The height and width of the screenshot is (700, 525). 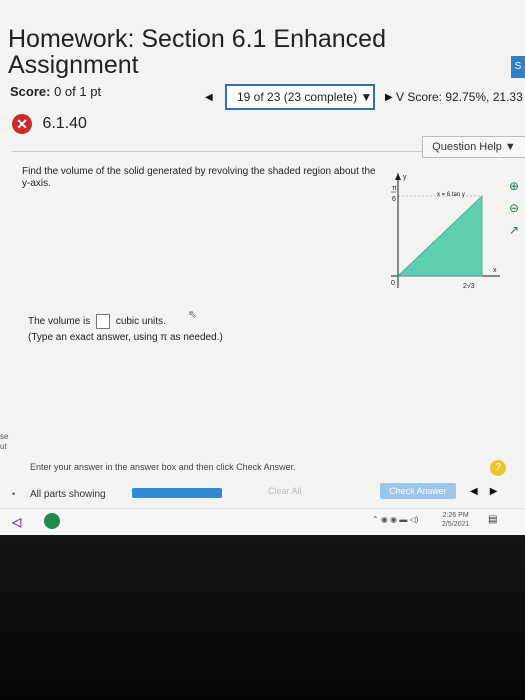 What do you see at coordinates (459, 97) in the screenshot?
I see `hw-score: V Score: 92.75%, 21.33` at bounding box center [459, 97].